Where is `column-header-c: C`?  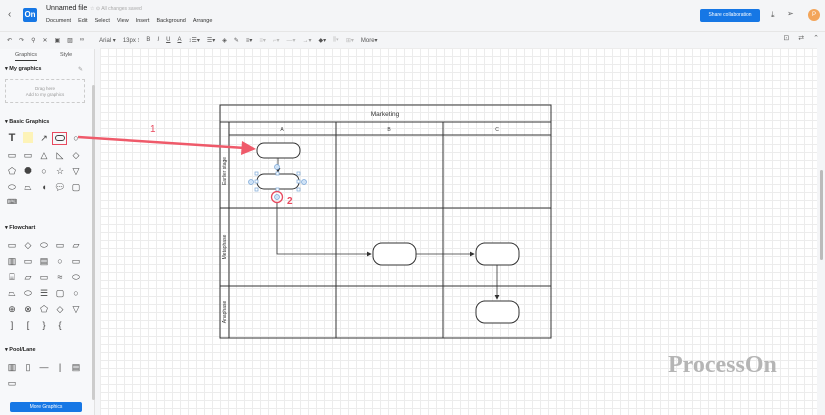
column-header-c: C is located at coordinates (497, 130).